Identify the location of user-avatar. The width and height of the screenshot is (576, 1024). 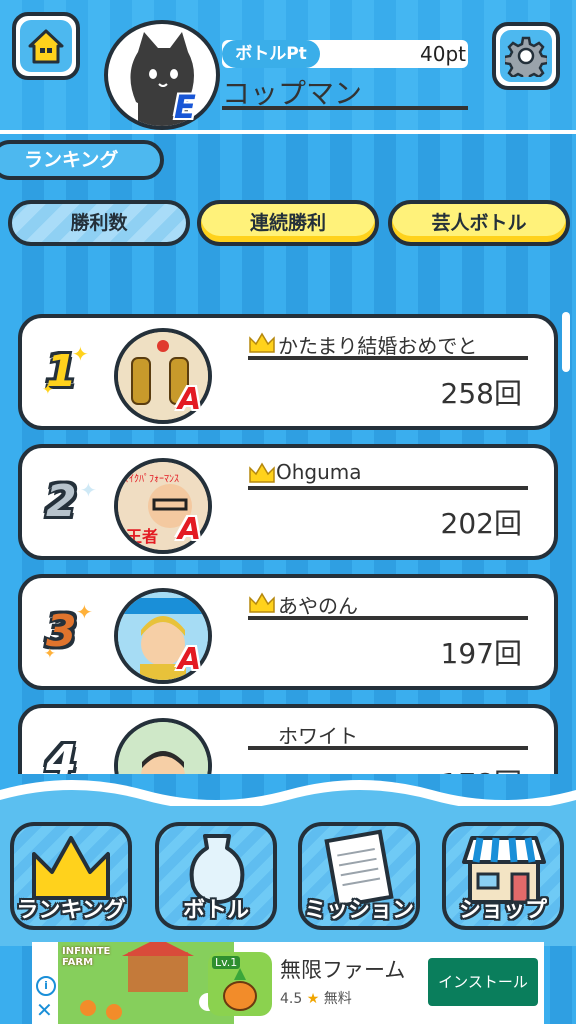
(162, 75).